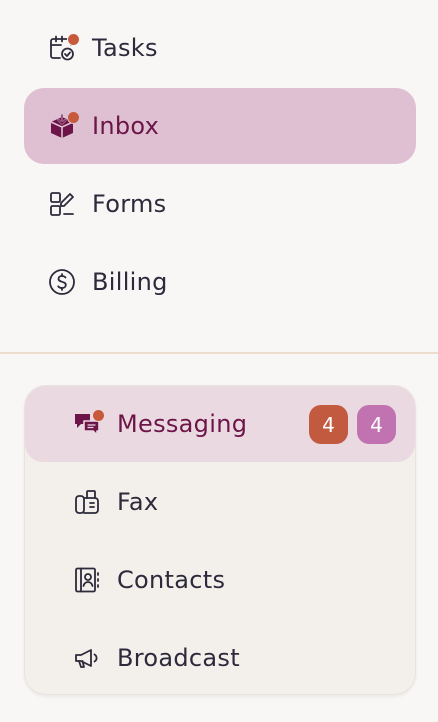 This screenshot has width=438, height=722. Describe the element at coordinates (220, 502) in the screenshot. I see `nav-item-fax: Fax` at that location.